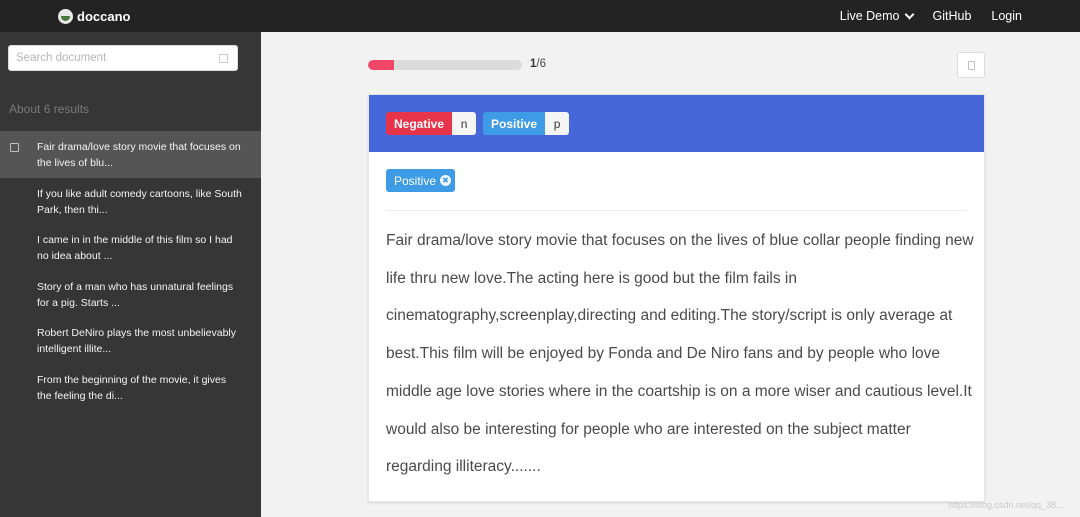 The height and width of the screenshot is (517, 1080). I want to click on progress-total: /6, so click(541, 64).